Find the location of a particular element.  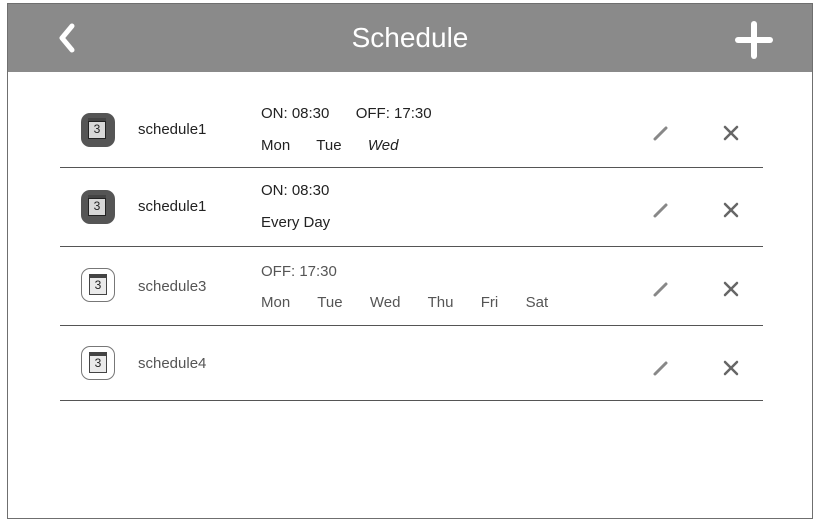

schedule-times: ON: 08:30 OFF: 17:30 is located at coordinates (346, 113).